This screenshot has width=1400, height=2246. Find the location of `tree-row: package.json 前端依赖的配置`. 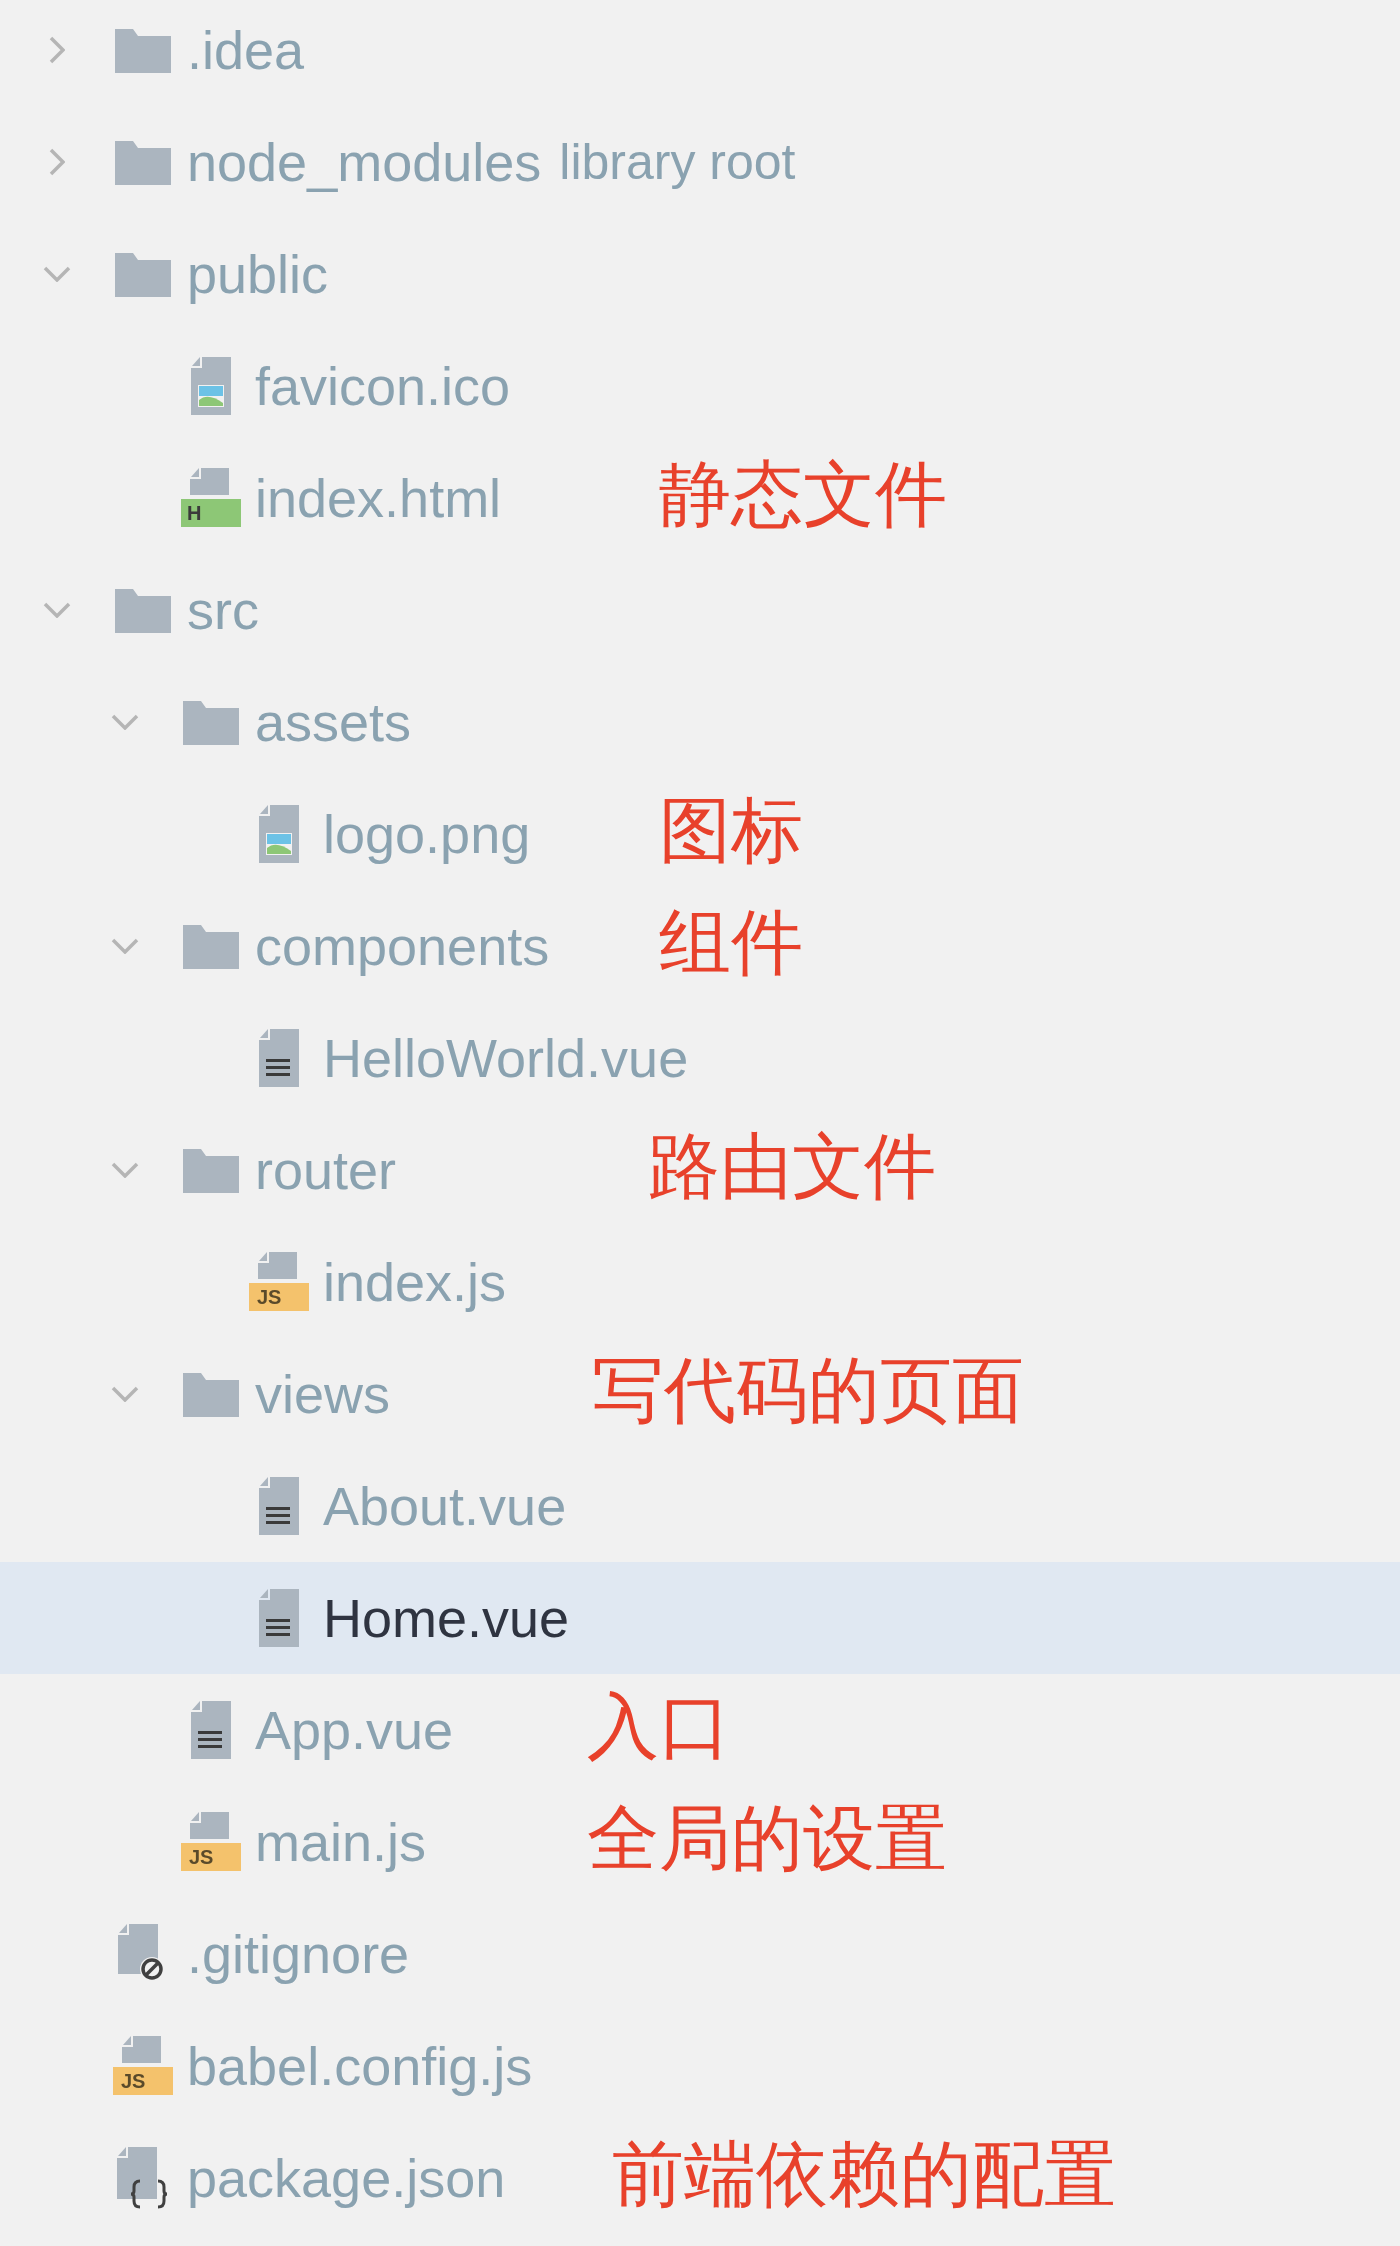

tree-row: package.json 前端依赖的配置 is located at coordinates (700, 2178).